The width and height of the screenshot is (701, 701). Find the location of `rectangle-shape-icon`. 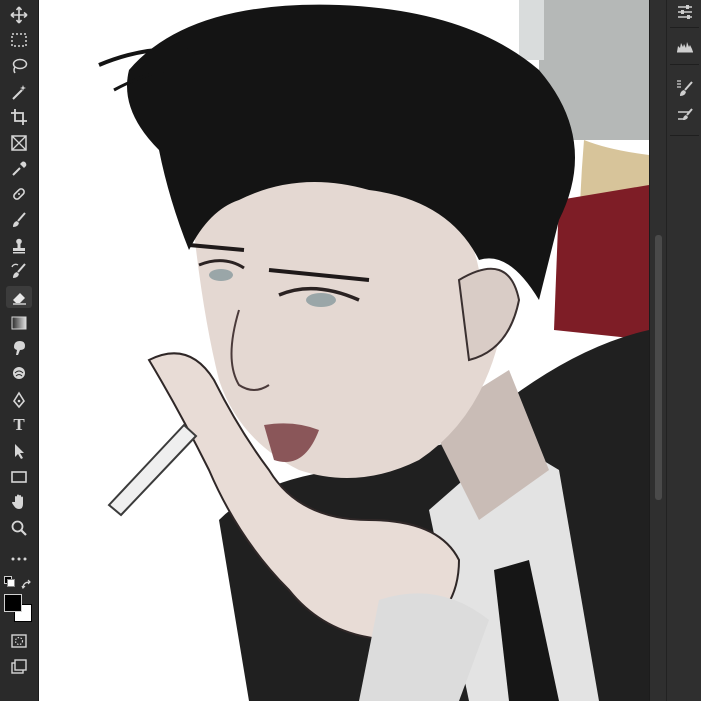

rectangle-shape-icon is located at coordinates (19, 477).